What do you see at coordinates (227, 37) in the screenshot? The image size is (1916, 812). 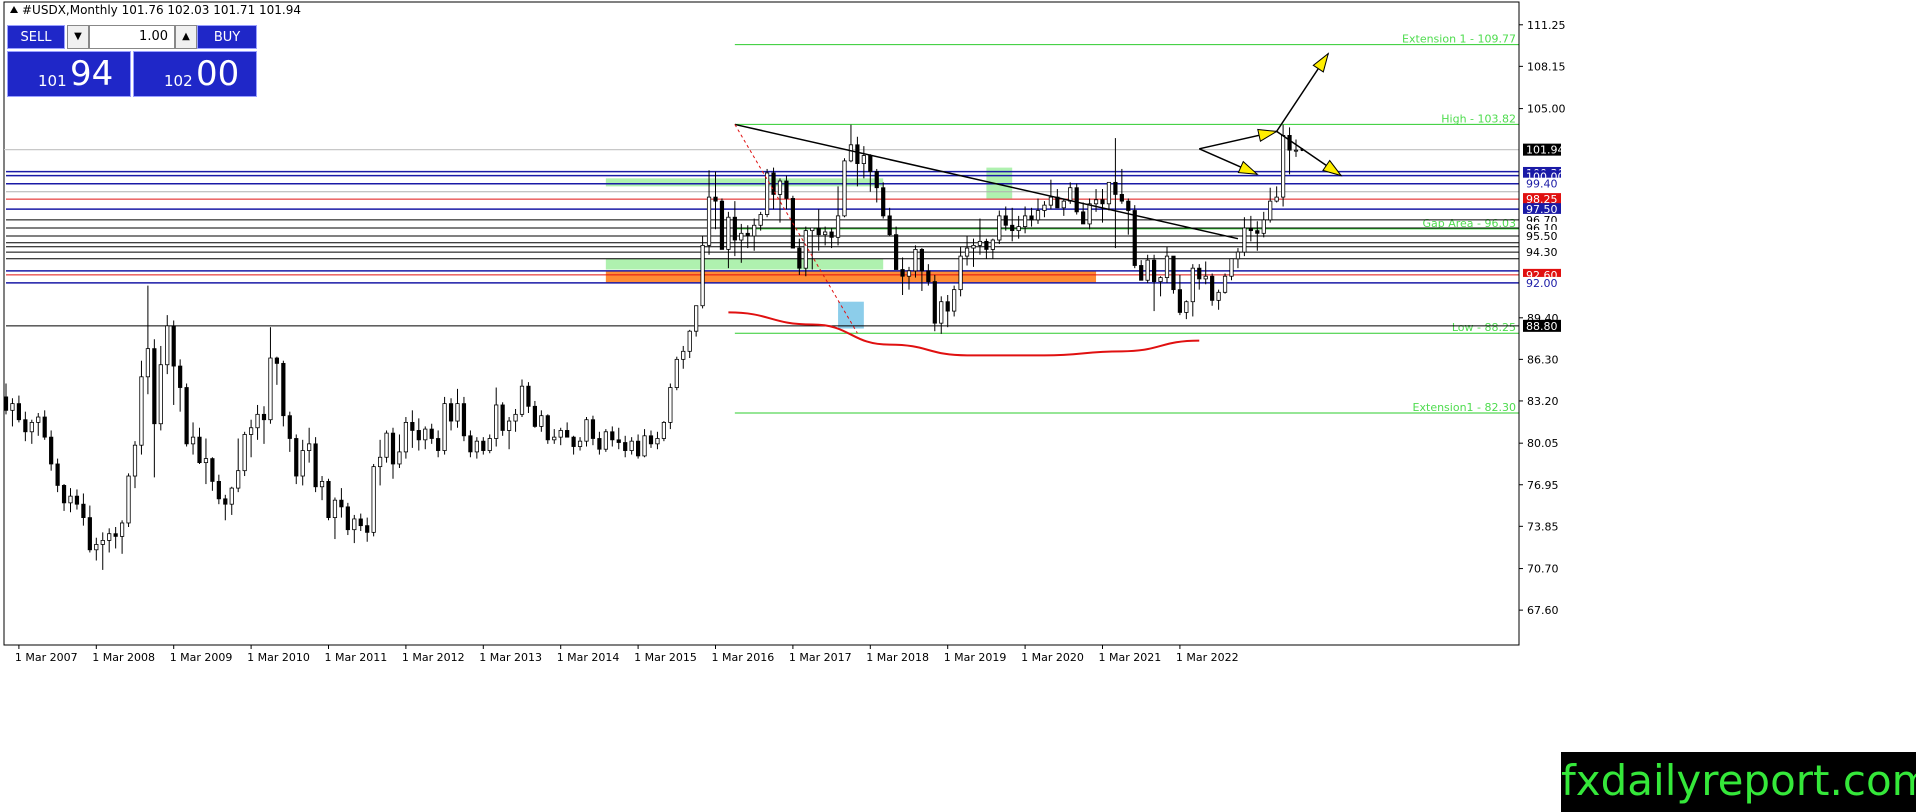 I see `buy-button: BUY` at bounding box center [227, 37].